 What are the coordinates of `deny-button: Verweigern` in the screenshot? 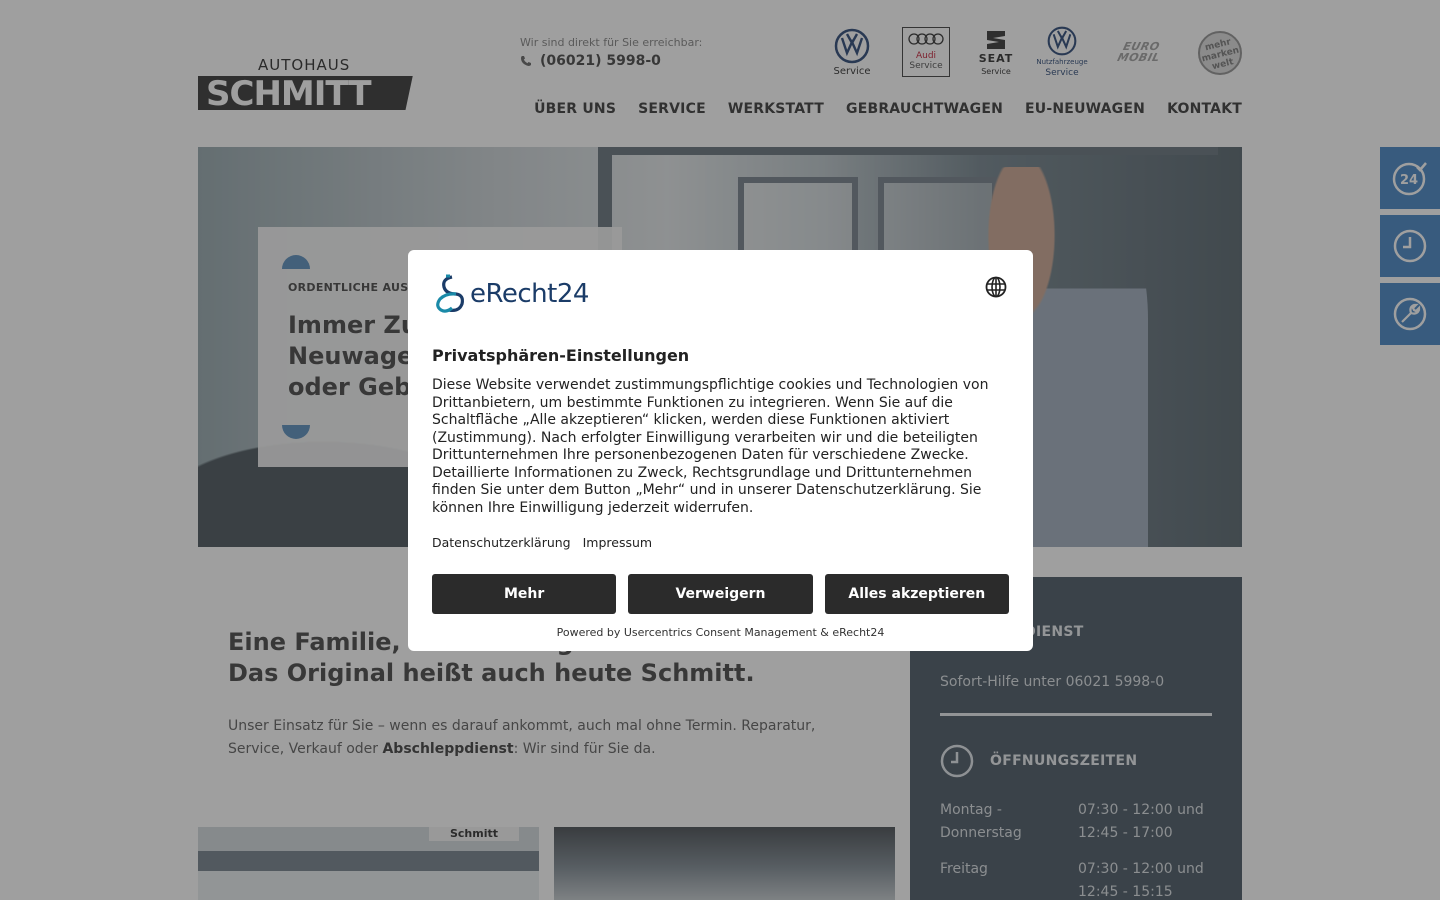 It's located at (720, 594).